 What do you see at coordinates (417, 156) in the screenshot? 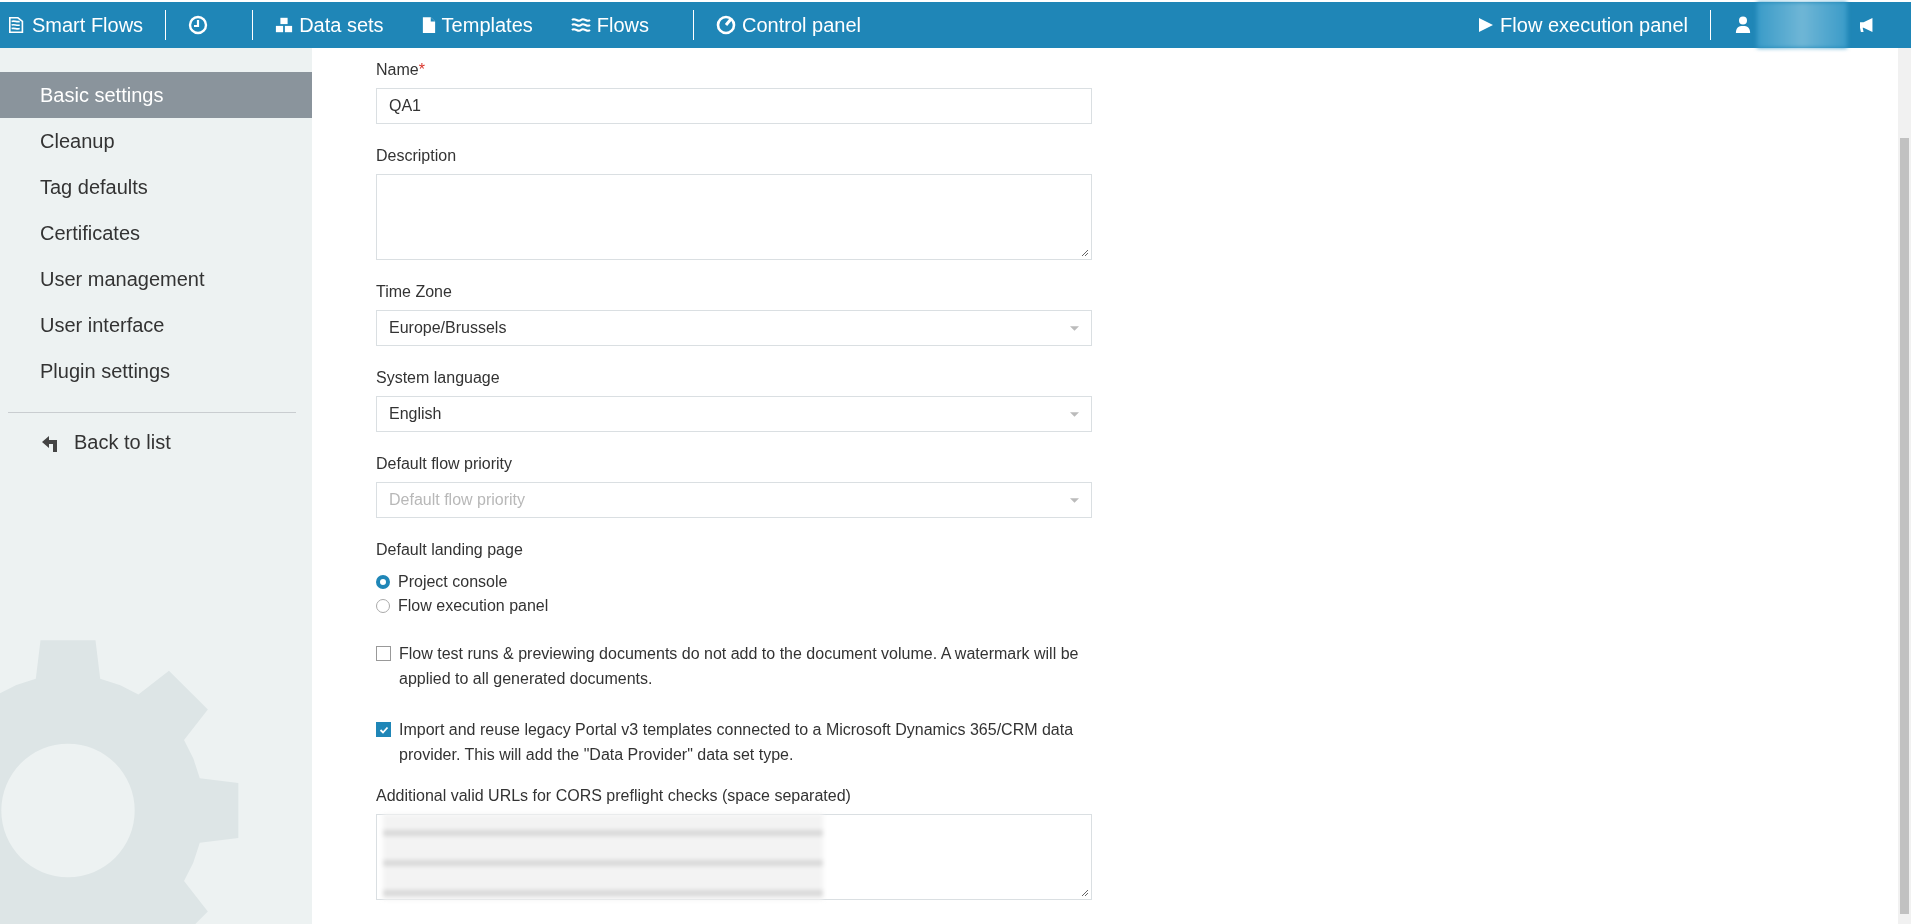
I see `field-label: Description` at bounding box center [417, 156].